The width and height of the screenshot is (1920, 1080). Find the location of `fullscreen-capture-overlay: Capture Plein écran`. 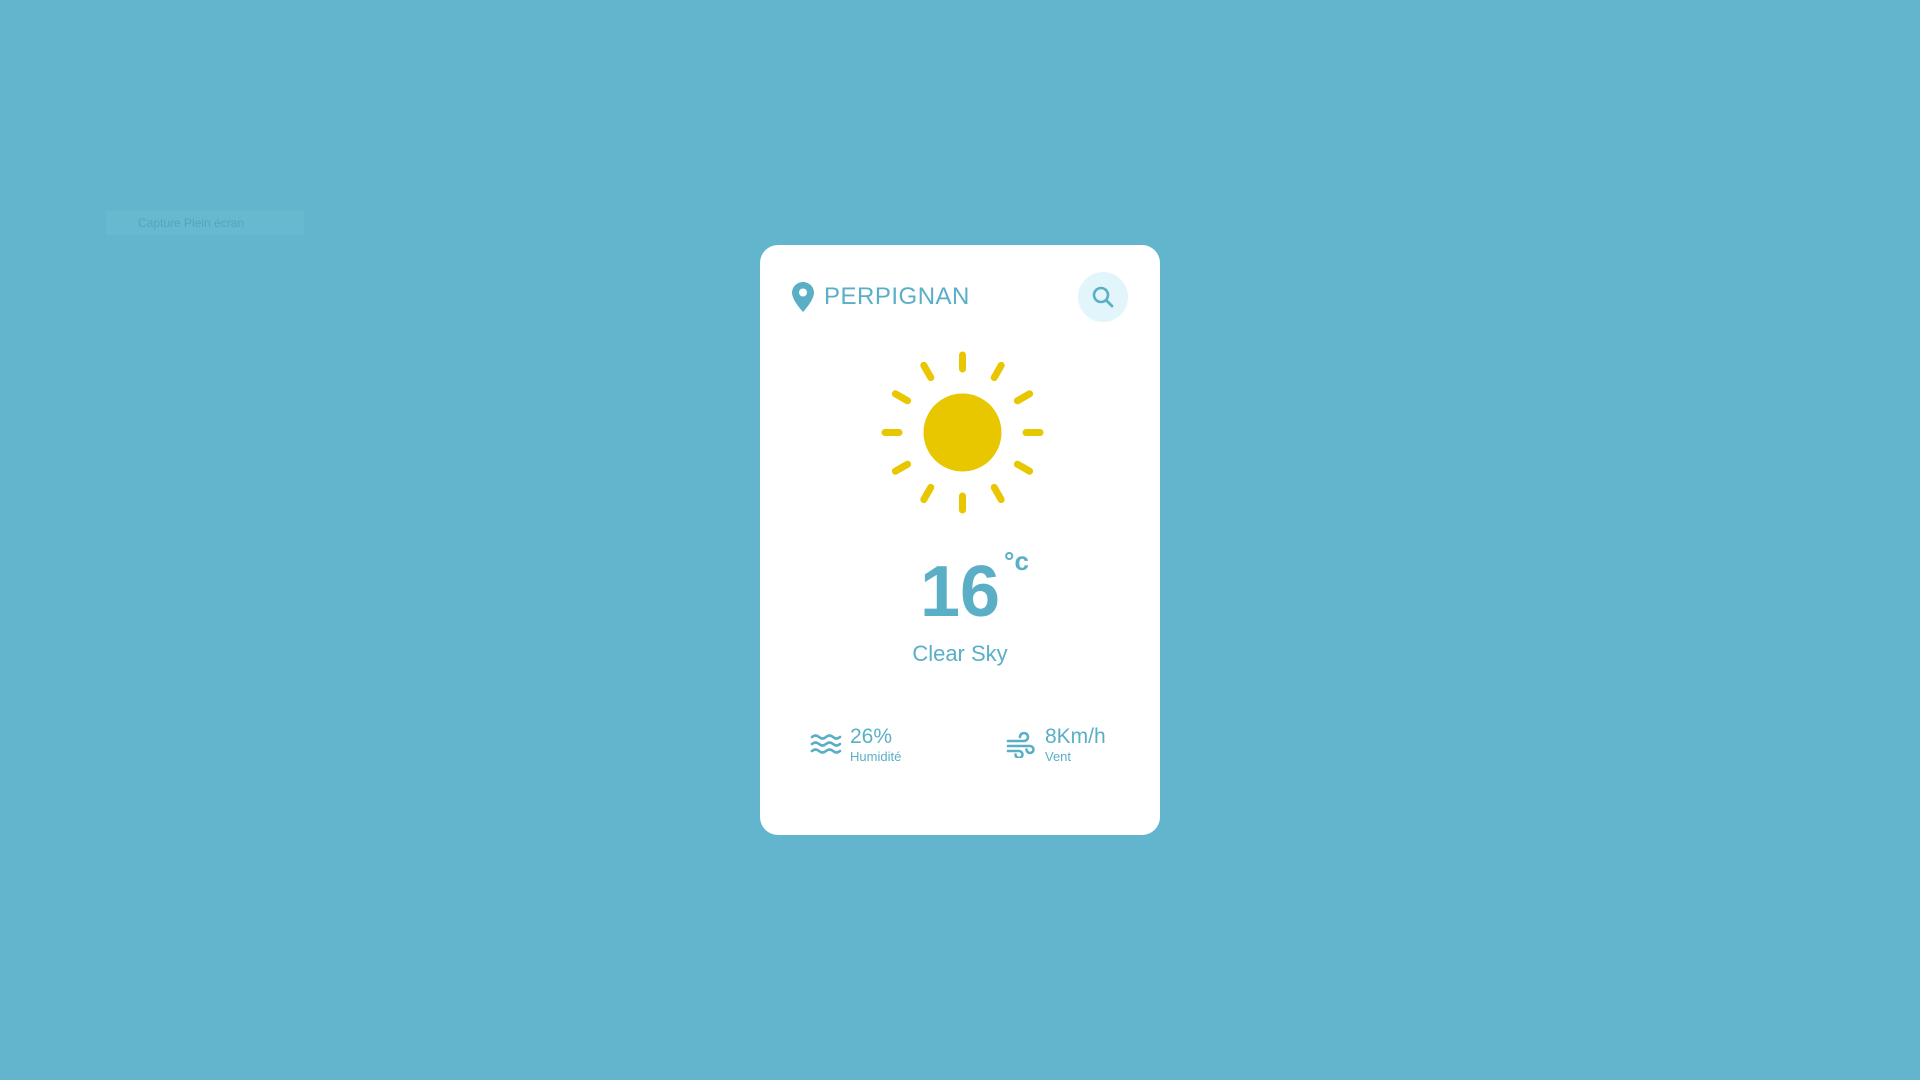

fullscreen-capture-overlay: Capture Plein écran is located at coordinates (205, 223).